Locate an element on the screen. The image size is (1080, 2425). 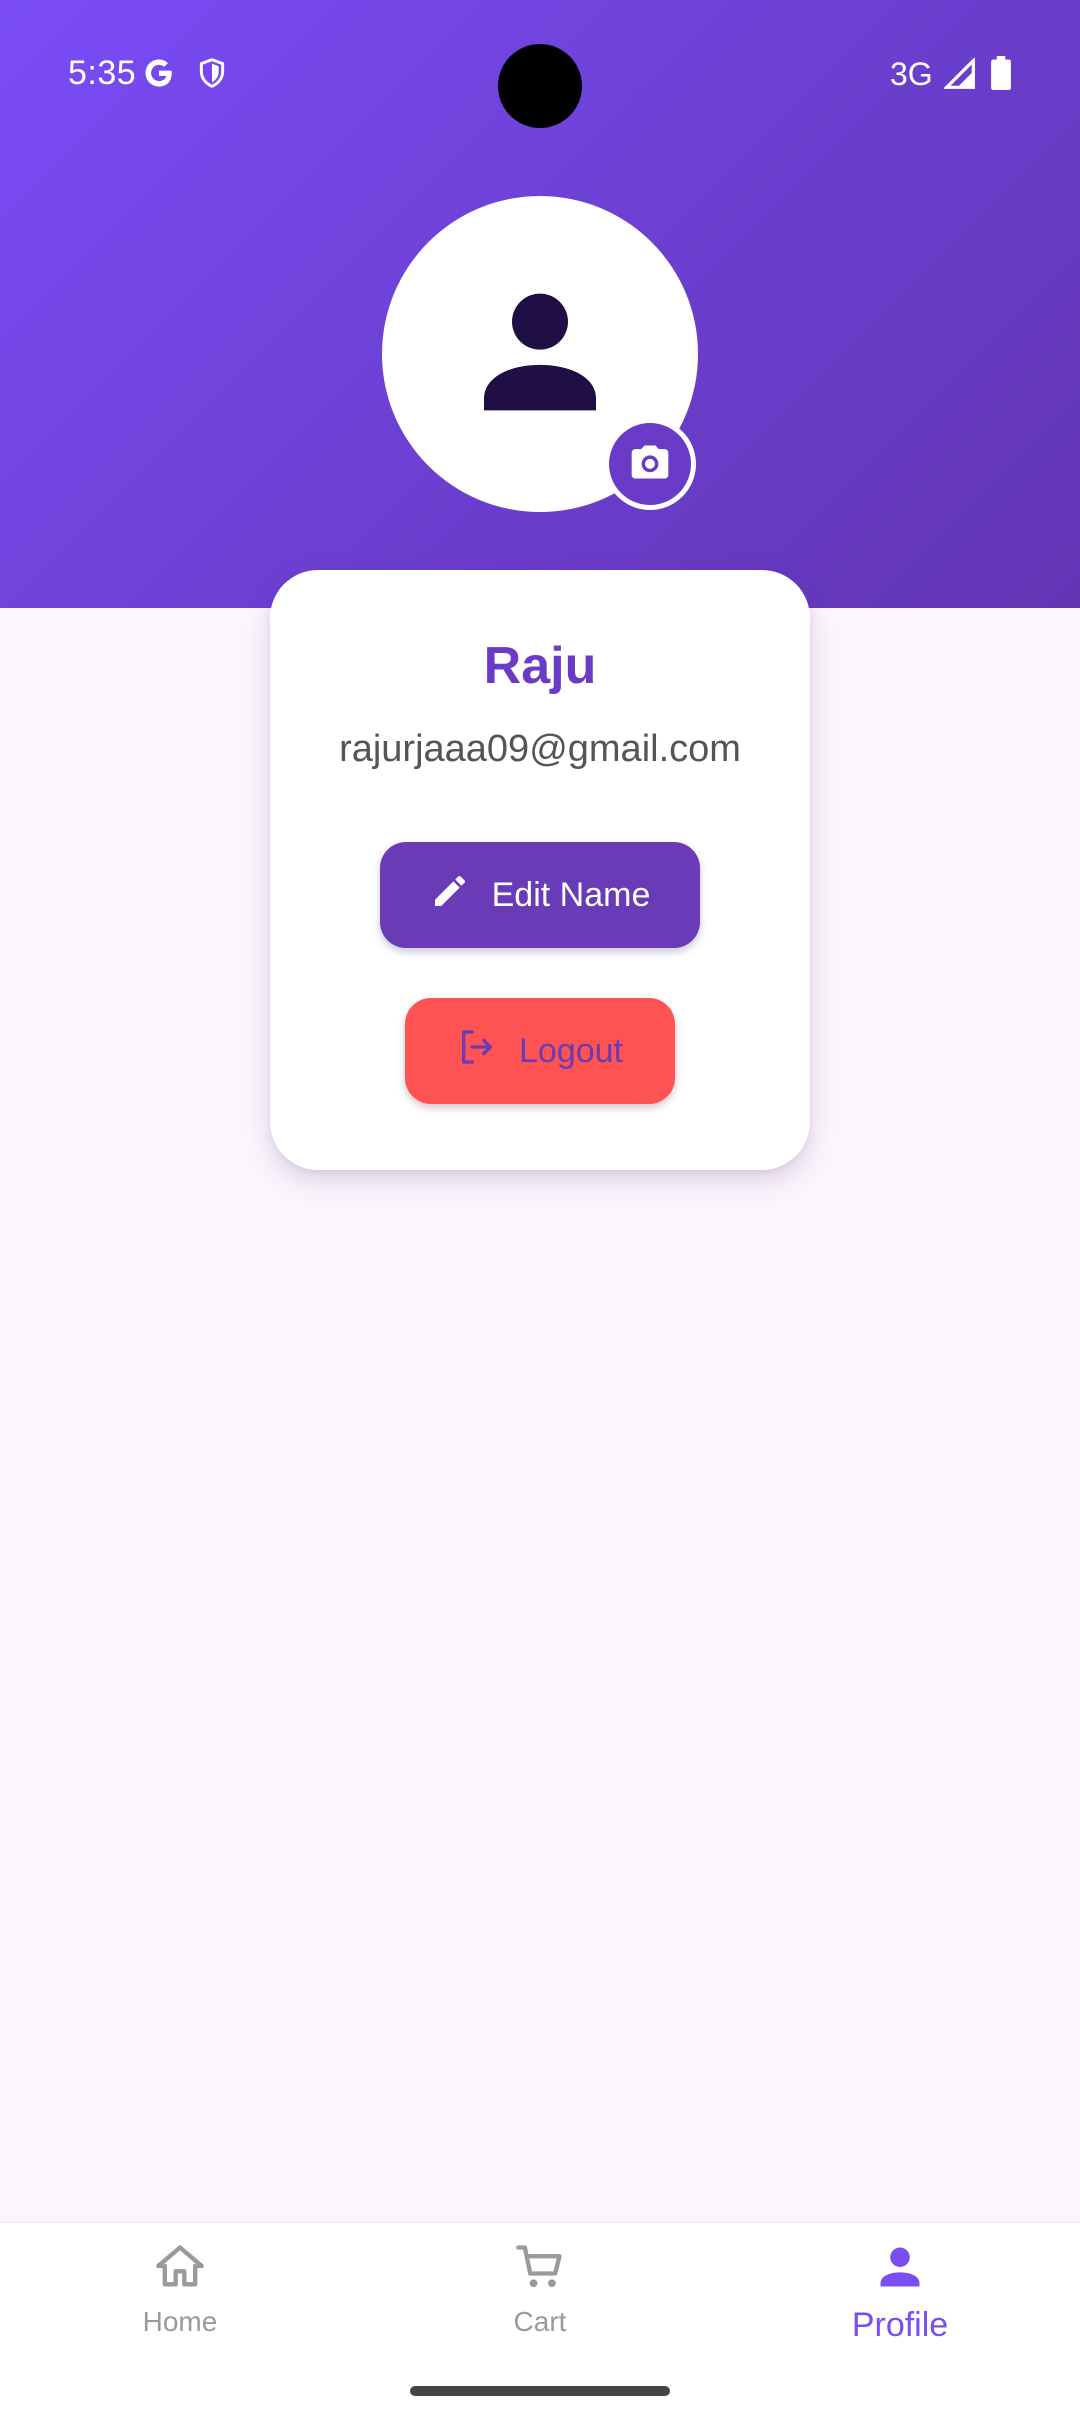
status-bar: 5:35 3G is located at coordinates (540, 75).